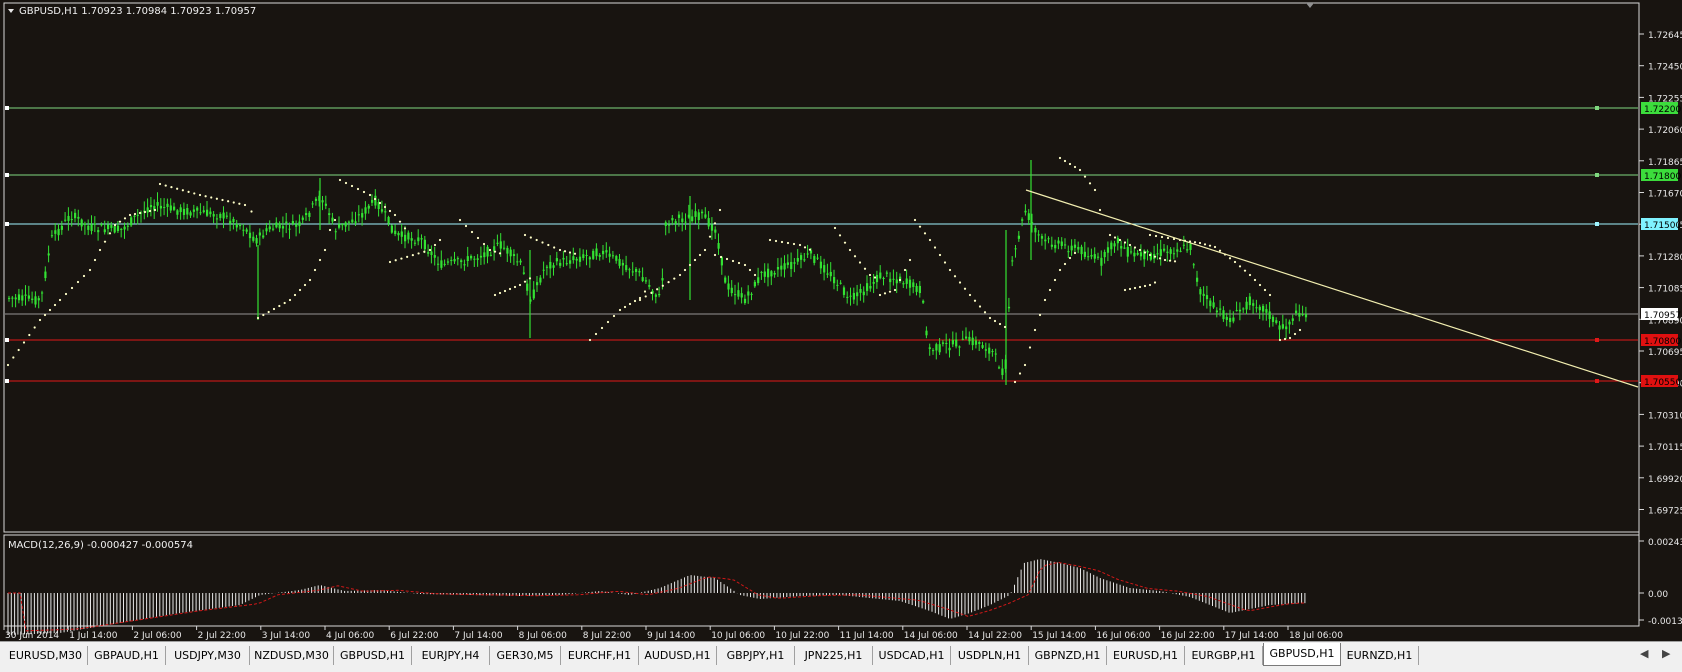  I want to click on tab-eurjpy-h4: EURJPY,H4, so click(451, 655).